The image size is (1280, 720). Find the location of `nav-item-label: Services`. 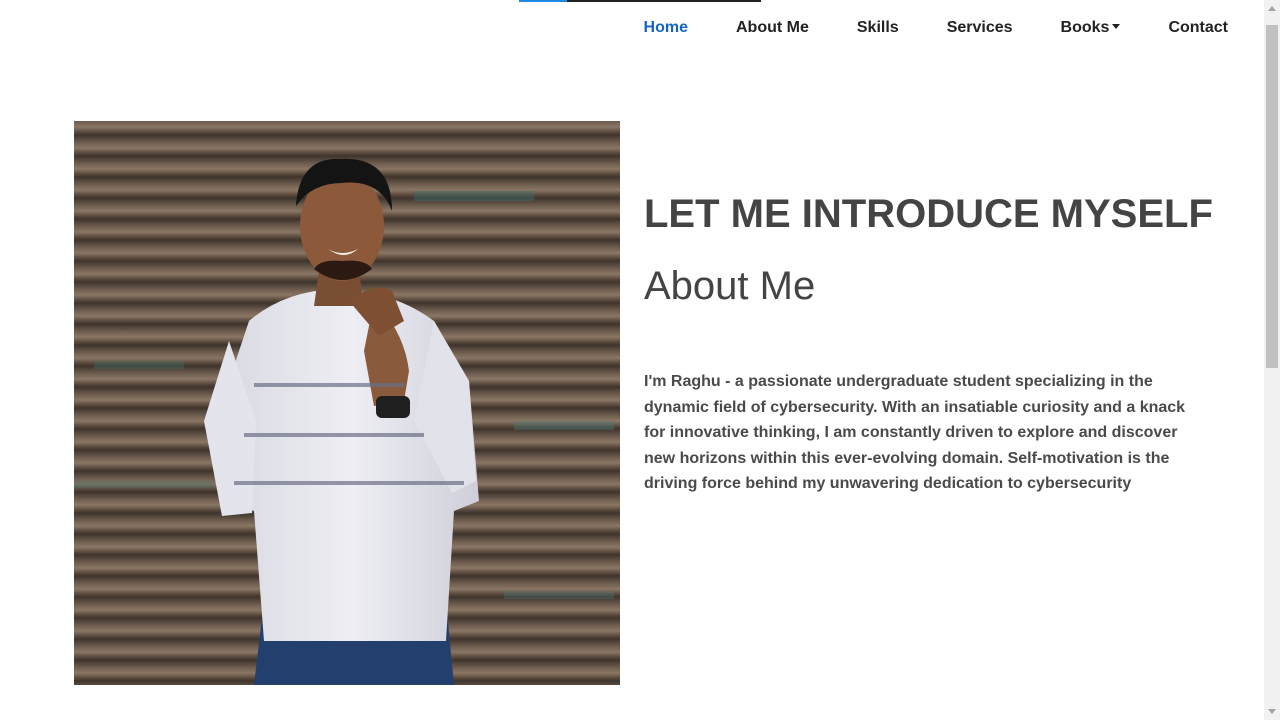

nav-item-label: Services is located at coordinates (979, 27).